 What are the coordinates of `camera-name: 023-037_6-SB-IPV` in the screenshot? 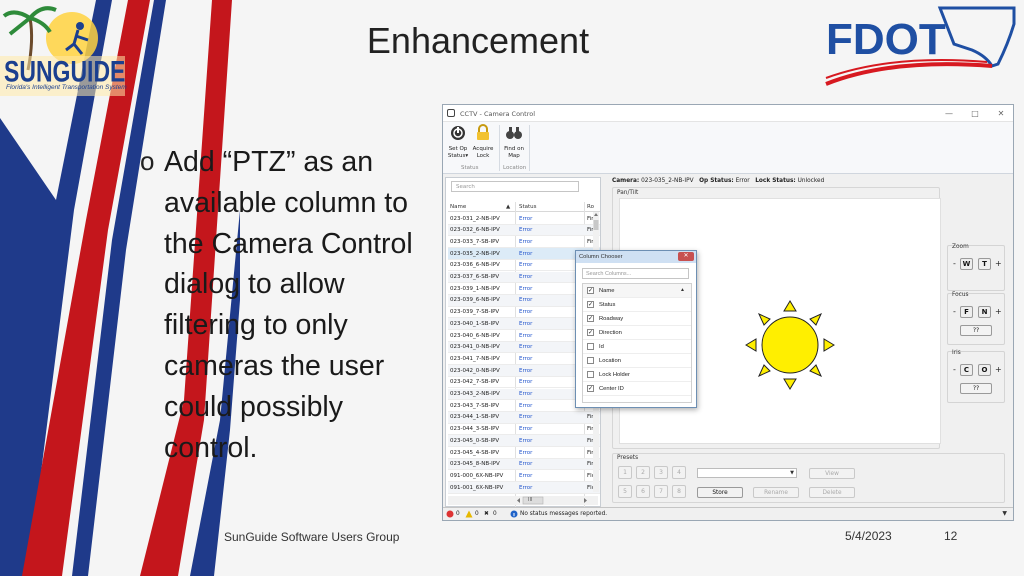 It's located at (475, 277).